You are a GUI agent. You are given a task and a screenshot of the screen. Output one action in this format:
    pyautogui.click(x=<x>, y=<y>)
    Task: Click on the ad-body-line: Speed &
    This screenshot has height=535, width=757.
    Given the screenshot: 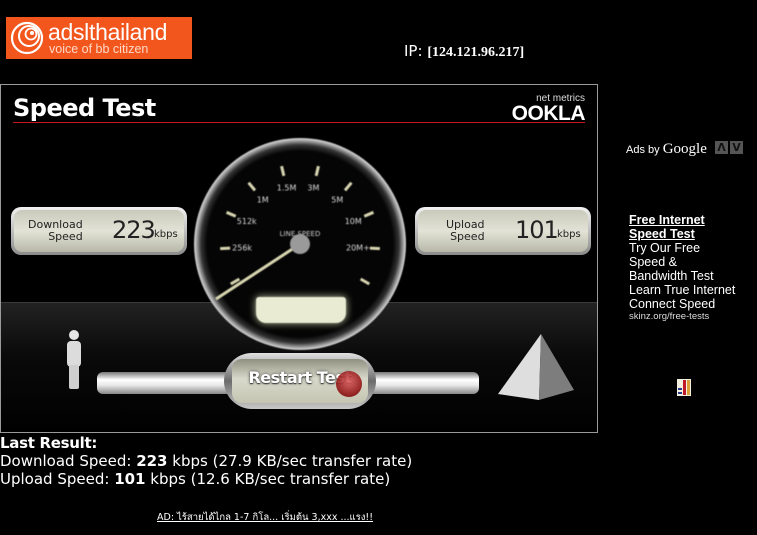 What is the action you would take?
    pyautogui.click(x=653, y=262)
    